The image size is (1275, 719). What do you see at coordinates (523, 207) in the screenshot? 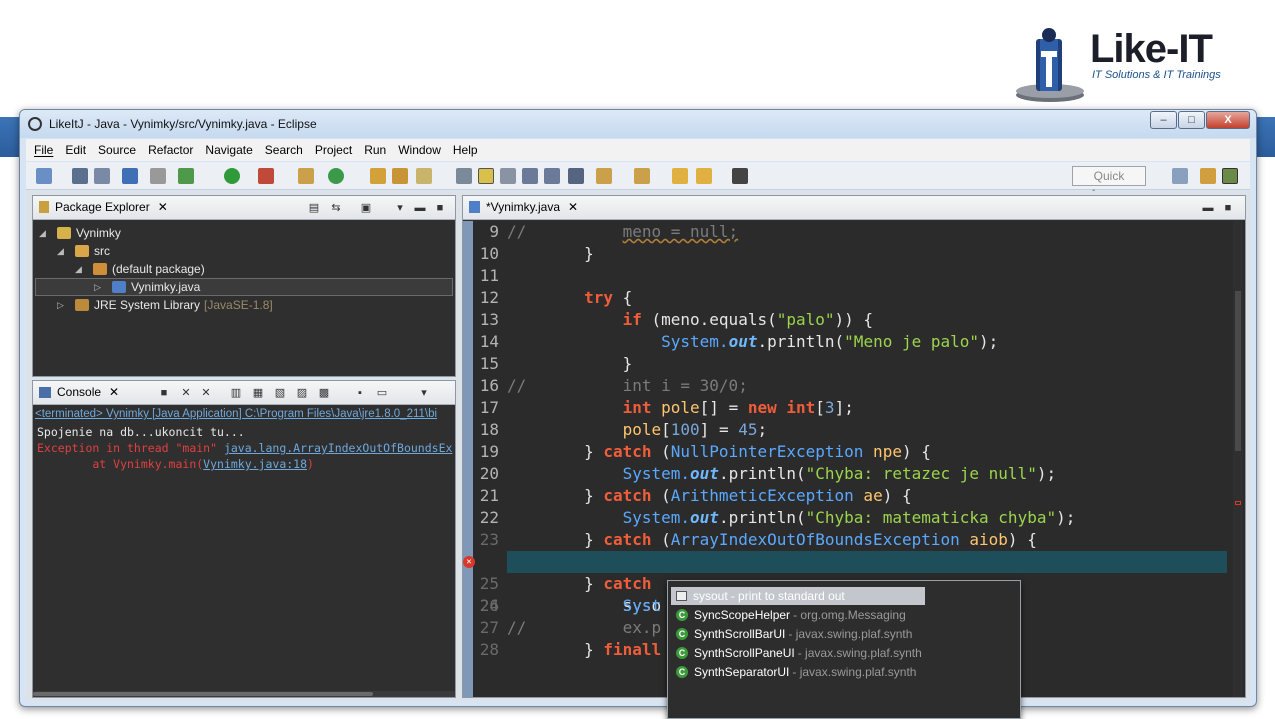
I see `tab-vynimky-java: *Vynimky.java ✕` at bounding box center [523, 207].